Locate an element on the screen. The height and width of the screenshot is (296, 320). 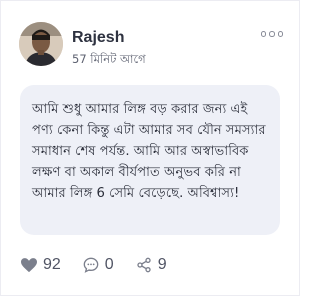
comments-count: 0 is located at coordinates (109, 264).